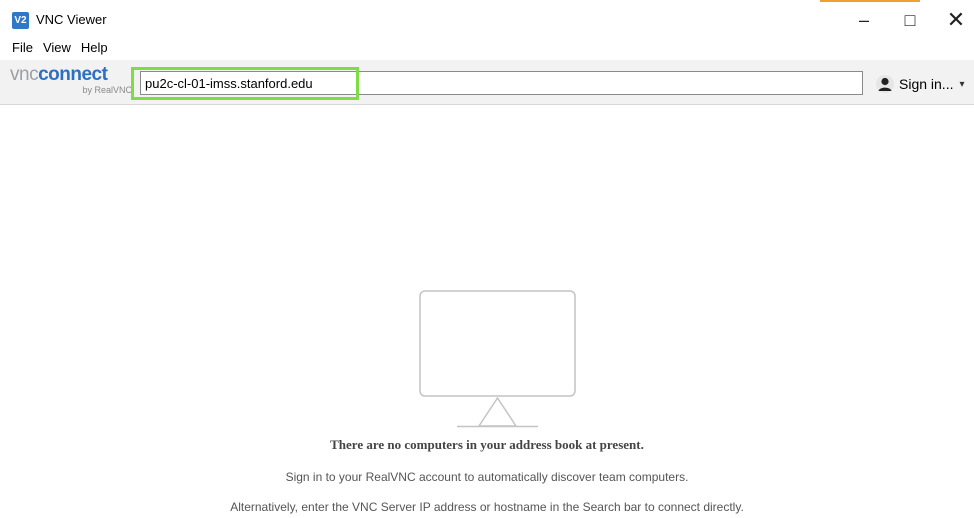  What do you see at coordinates (910, 20) in the screenshot?
I see `maximize-button: □` at bounding box center [910, 20].